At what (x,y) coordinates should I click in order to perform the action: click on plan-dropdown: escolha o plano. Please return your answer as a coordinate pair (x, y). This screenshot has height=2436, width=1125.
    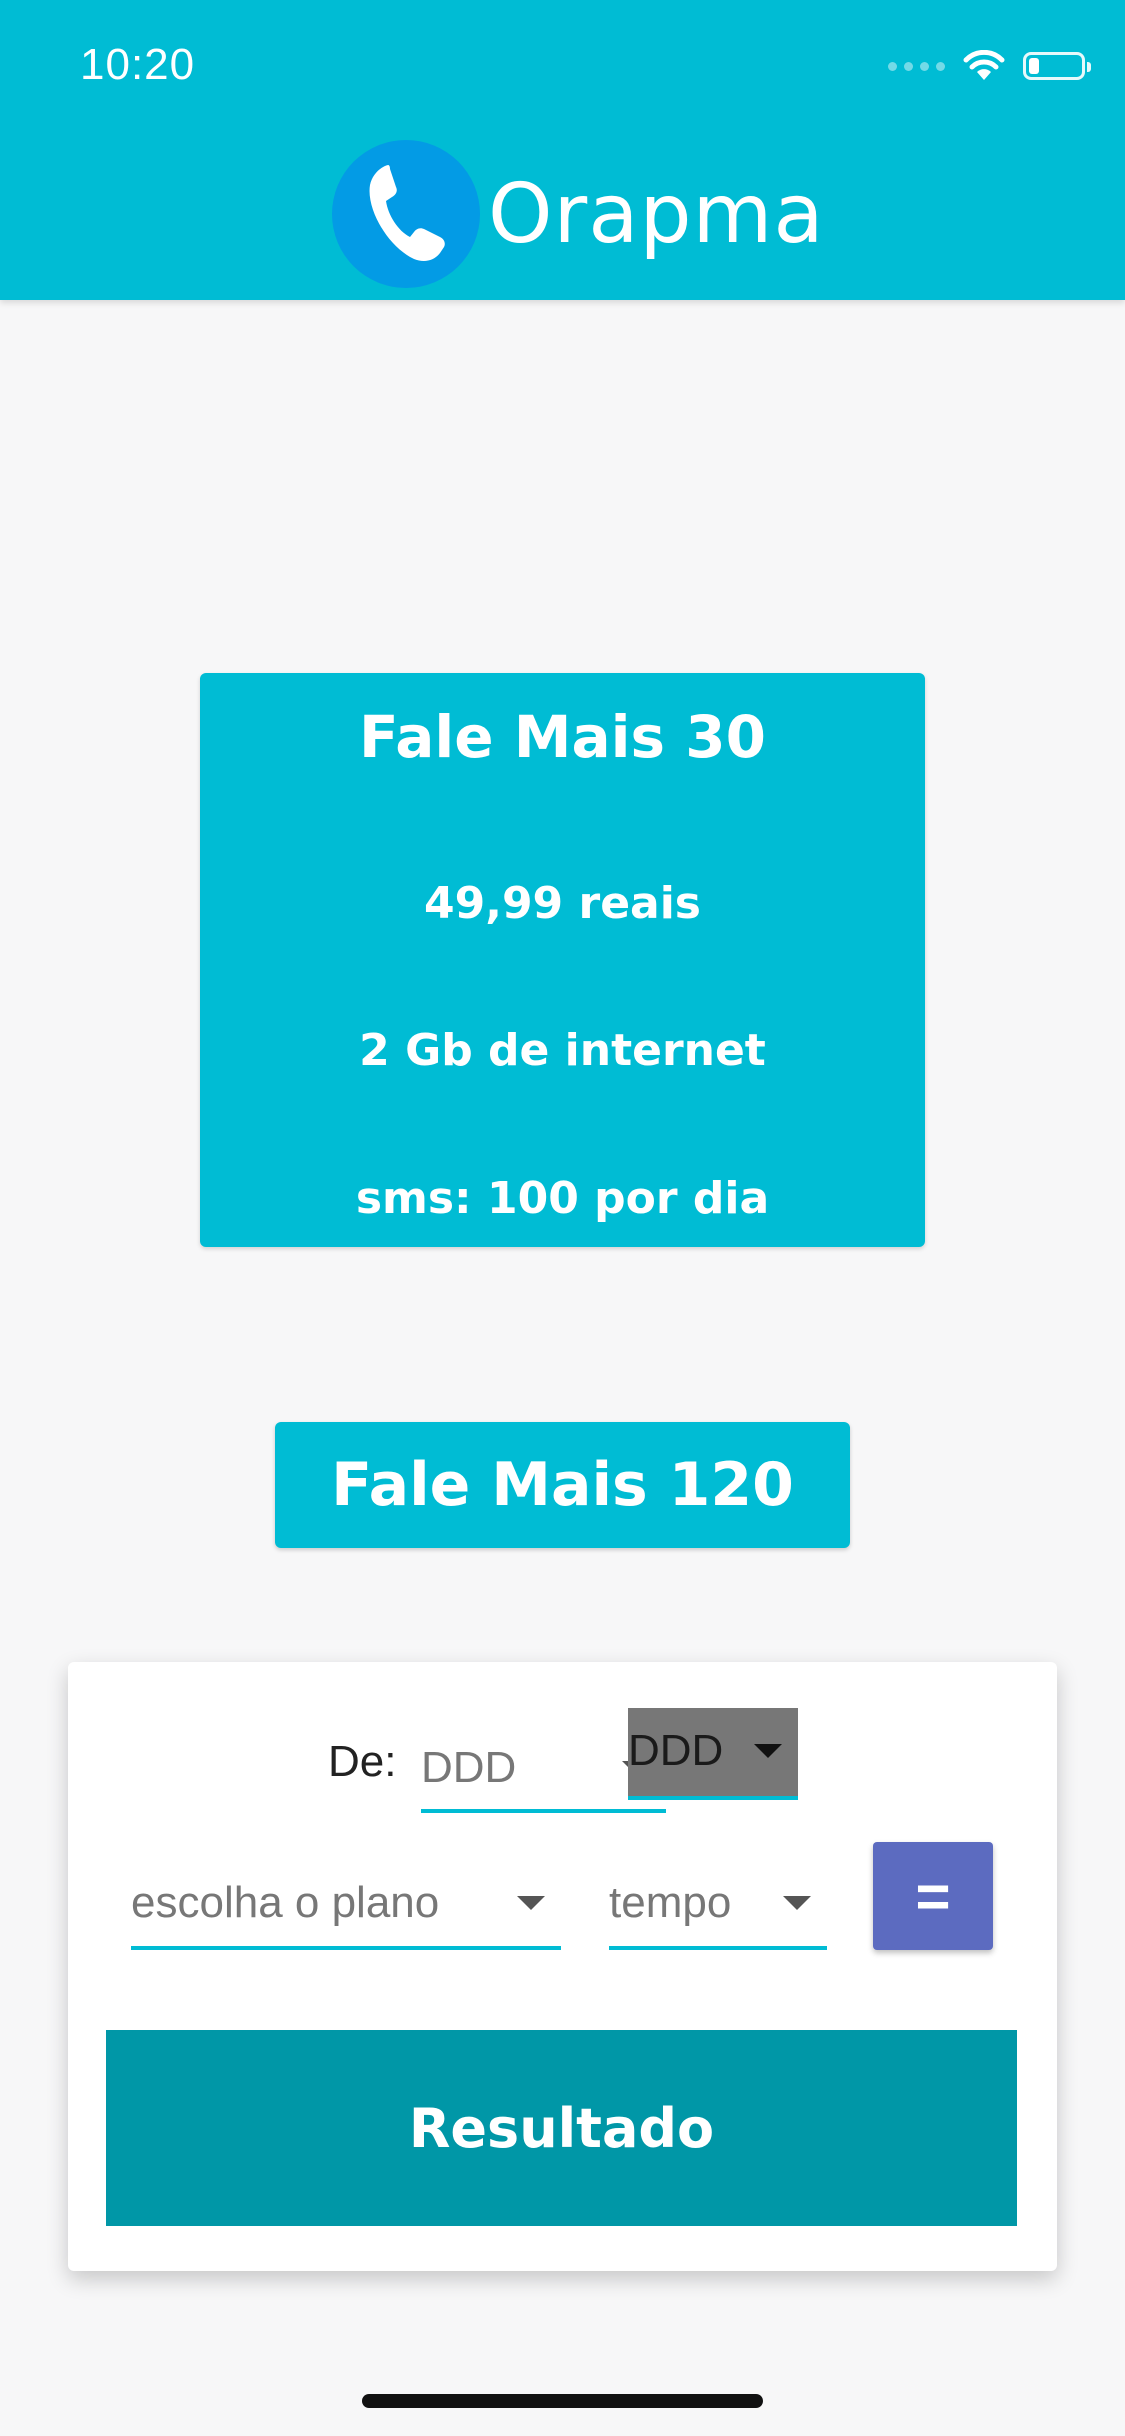
    Looking at the image, I should click on (346, 1905).